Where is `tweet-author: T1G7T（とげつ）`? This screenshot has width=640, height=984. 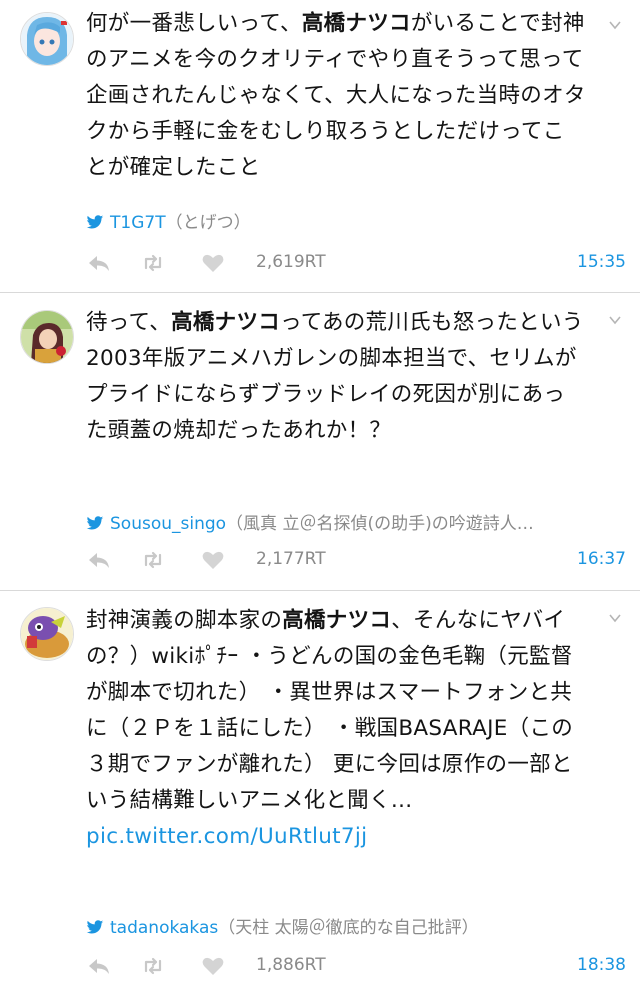
tweet-author: T1G7T（とげつ） is located at coordinates (168, 220).